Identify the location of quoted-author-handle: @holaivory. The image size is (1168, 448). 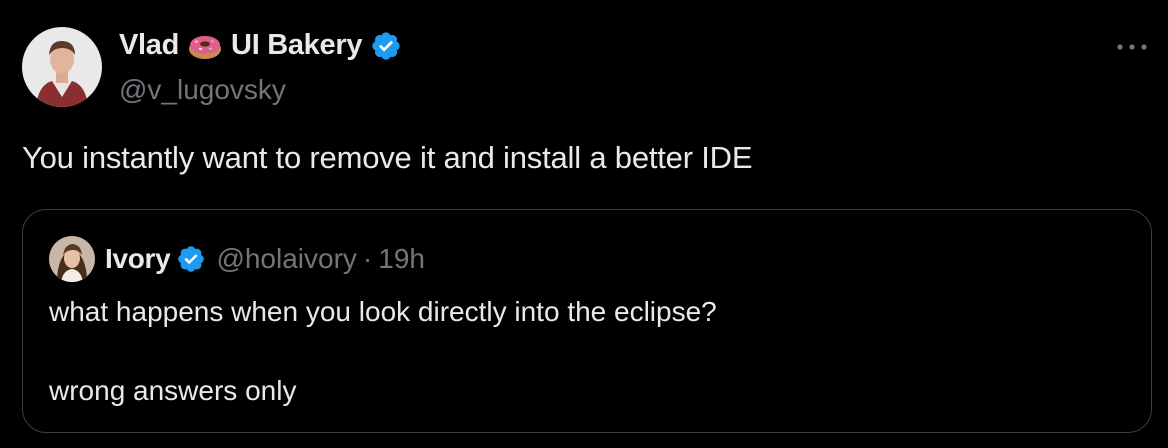
(286, 259).